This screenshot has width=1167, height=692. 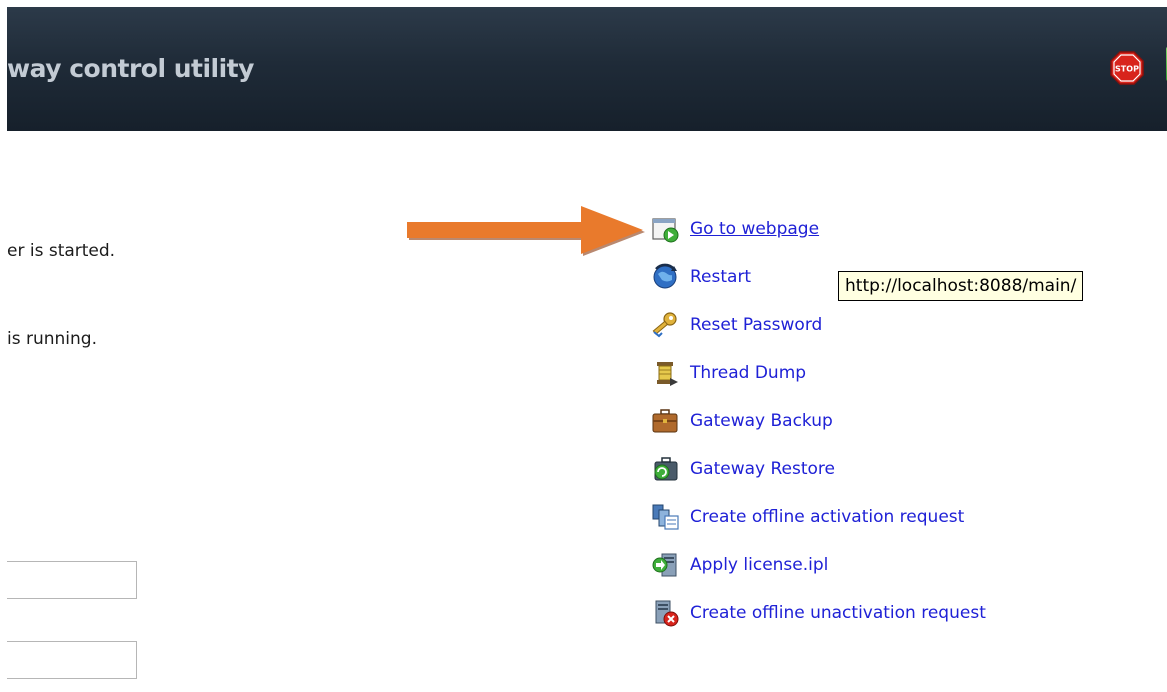 What do you see at coordinates (838, 613) in the screenshot?
I see `action-label: Create offline unactivation request` at bounding box center [838, 613].